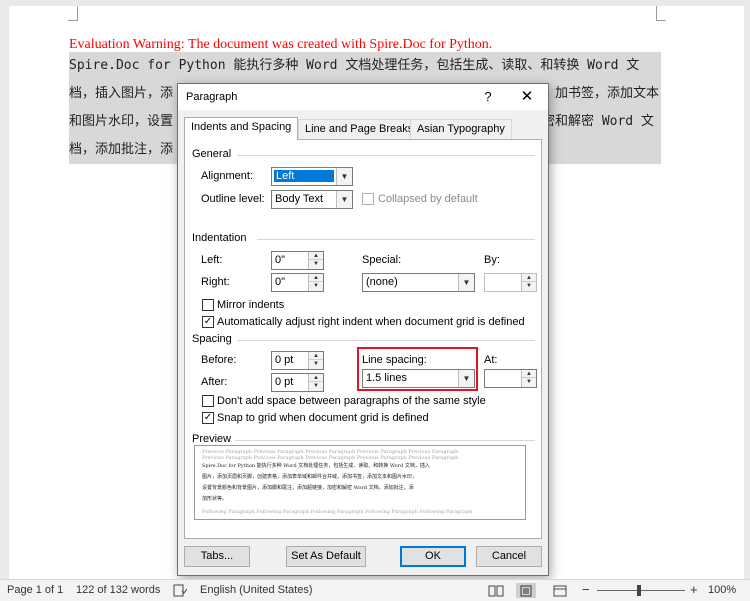 Image resolution: width=750 pixels, height=601 pixels. What do you see at coordinates (297, 282) in the screenshot?
I see `indent-right-spinner: 0" ▲ ▼` at bounding box center [297, 282].